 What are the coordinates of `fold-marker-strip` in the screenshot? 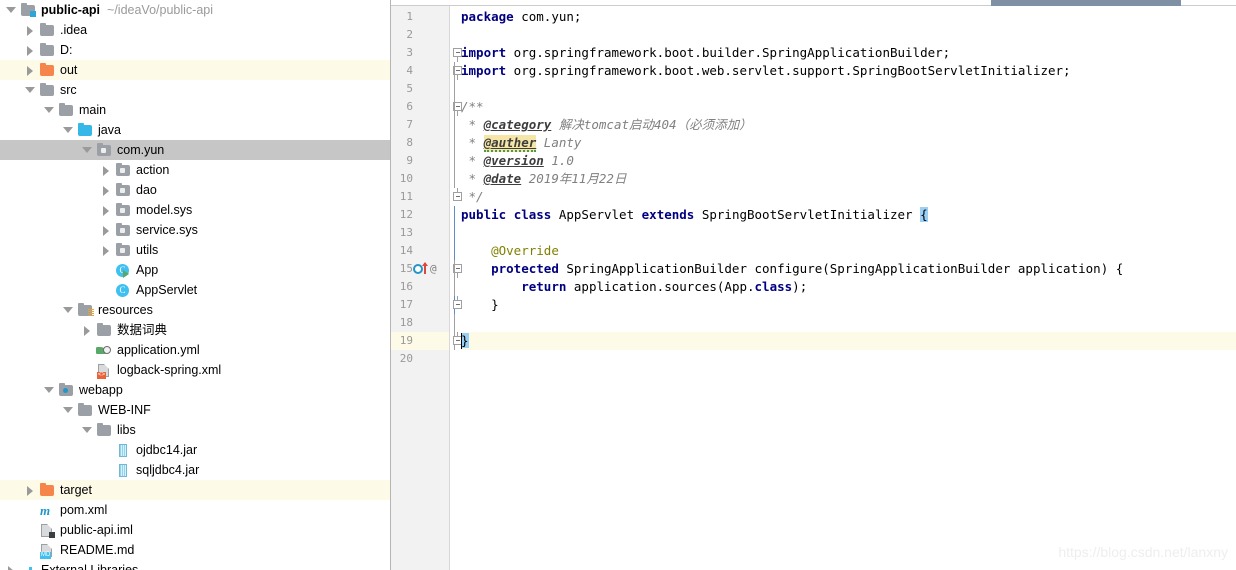 It's located at (456, 285).